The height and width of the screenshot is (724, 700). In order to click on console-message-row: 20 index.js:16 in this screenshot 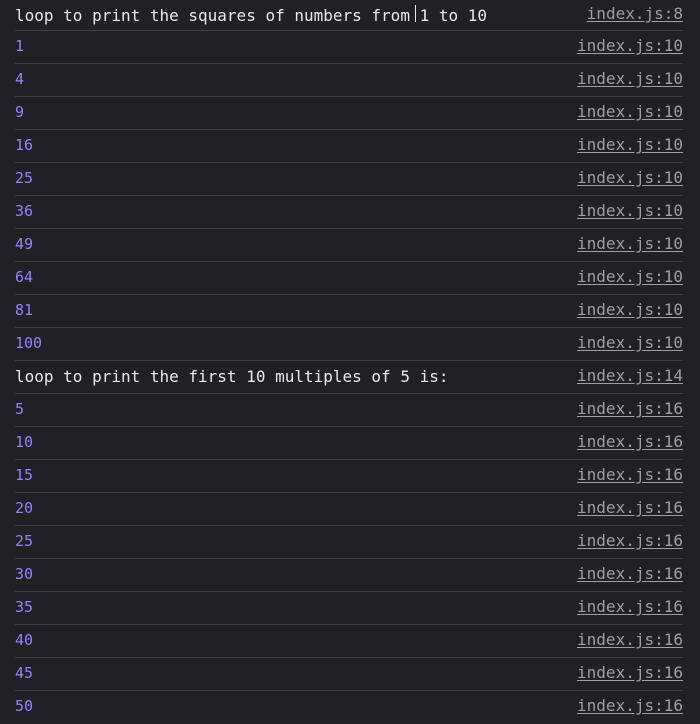, I will do `click(349, 509)`.